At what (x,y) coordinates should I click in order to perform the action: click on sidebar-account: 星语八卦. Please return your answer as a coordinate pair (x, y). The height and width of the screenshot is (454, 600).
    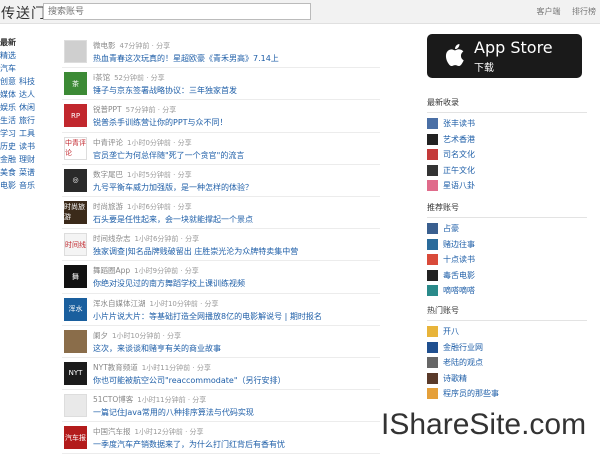
    Looking at the image, I should click on (507, 186).